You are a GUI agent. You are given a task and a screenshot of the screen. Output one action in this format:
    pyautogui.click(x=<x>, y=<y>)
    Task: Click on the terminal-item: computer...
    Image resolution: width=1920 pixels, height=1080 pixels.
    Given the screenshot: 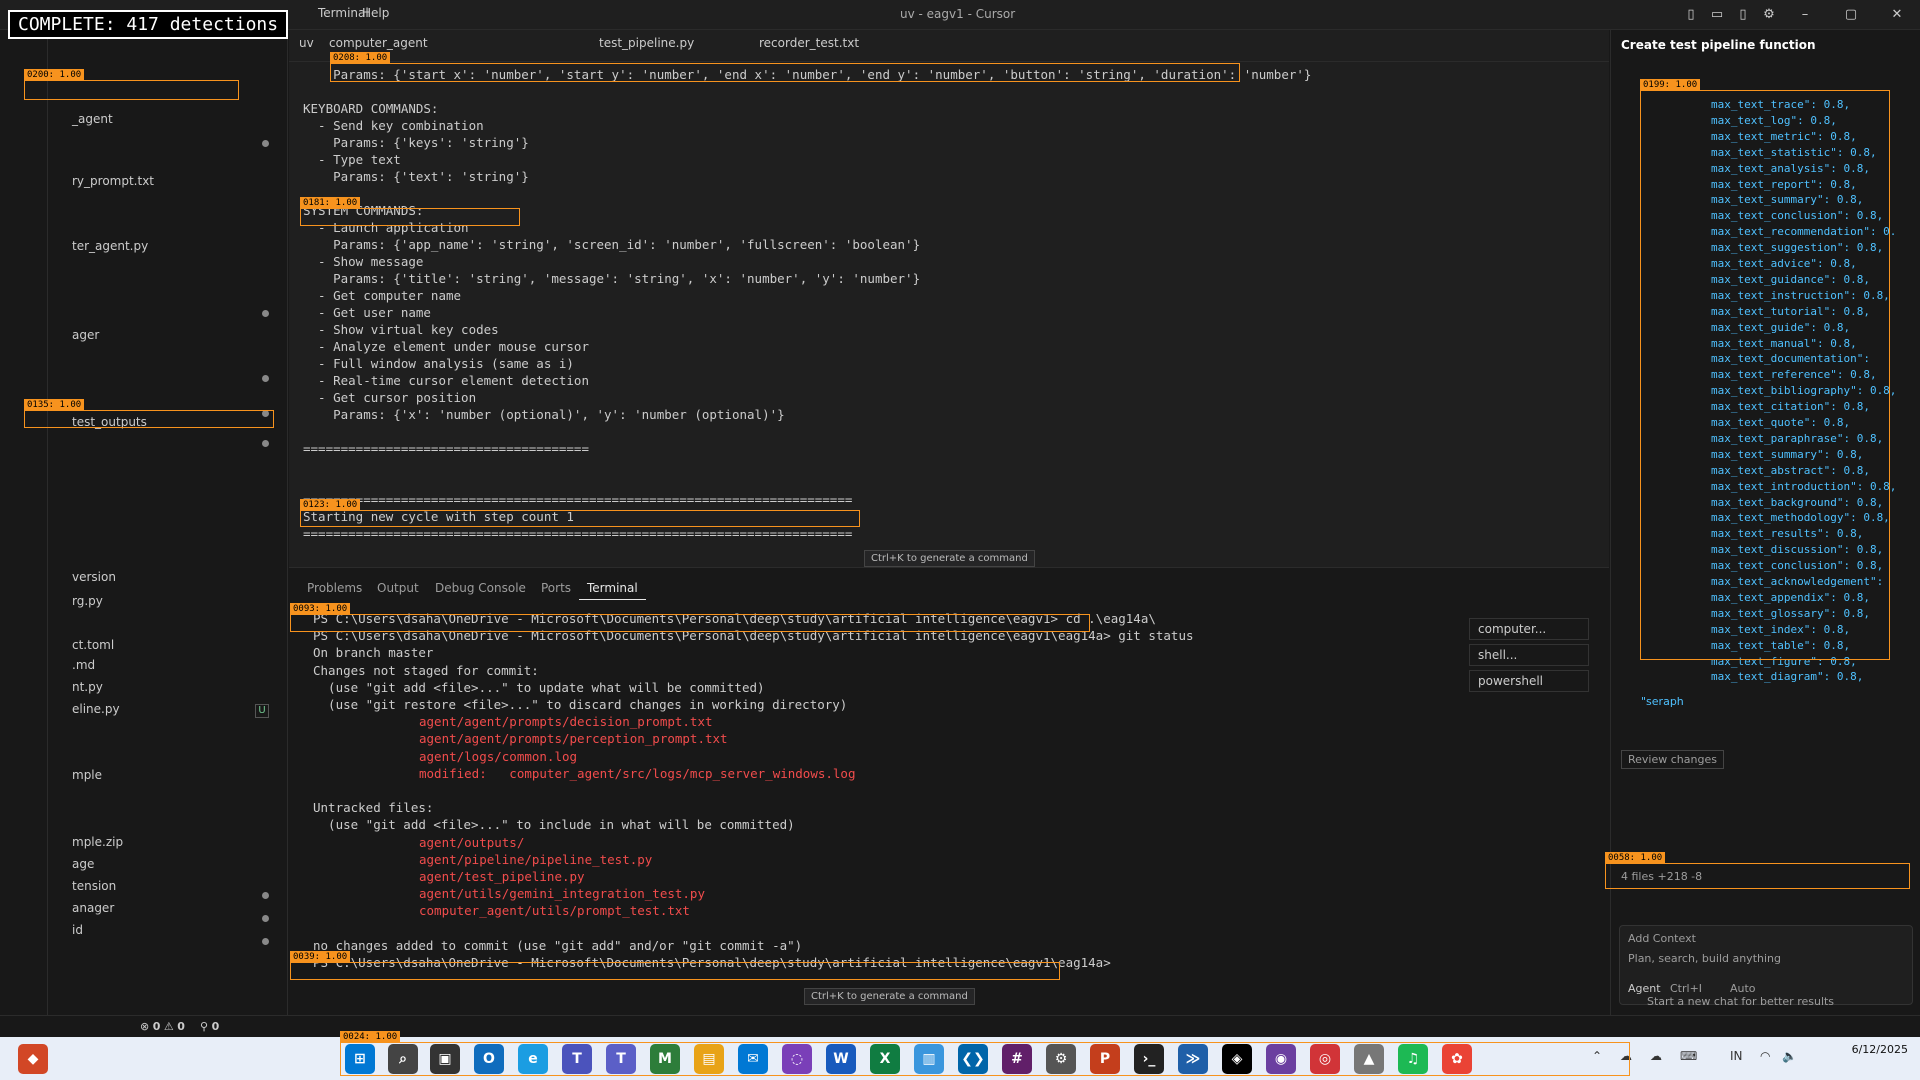 What is the action you would take?
    pyautogui.click(x=1529, y=629)
    